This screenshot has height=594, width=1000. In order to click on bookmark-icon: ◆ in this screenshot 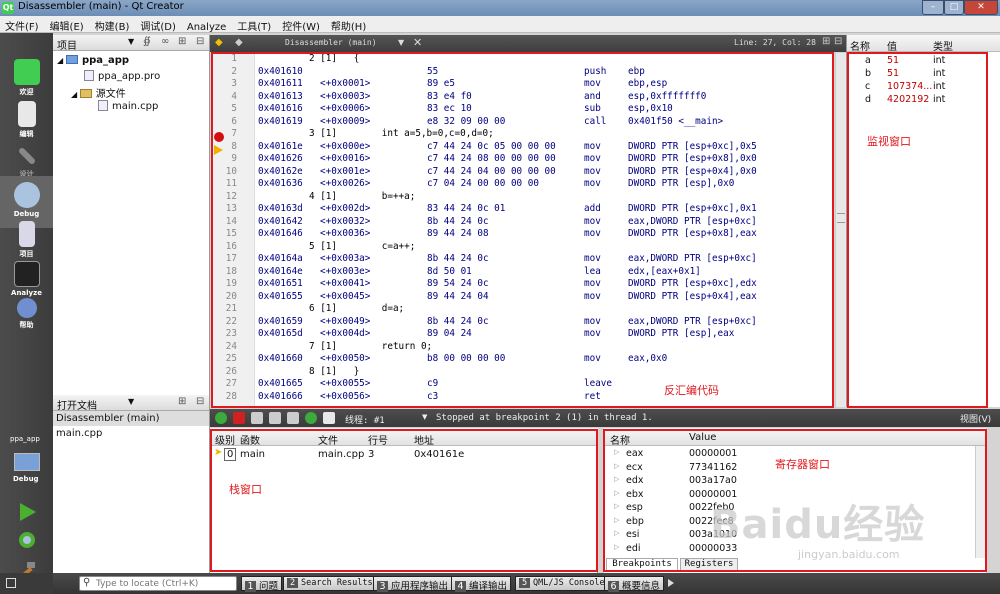, I will do `click(219, 42)`.